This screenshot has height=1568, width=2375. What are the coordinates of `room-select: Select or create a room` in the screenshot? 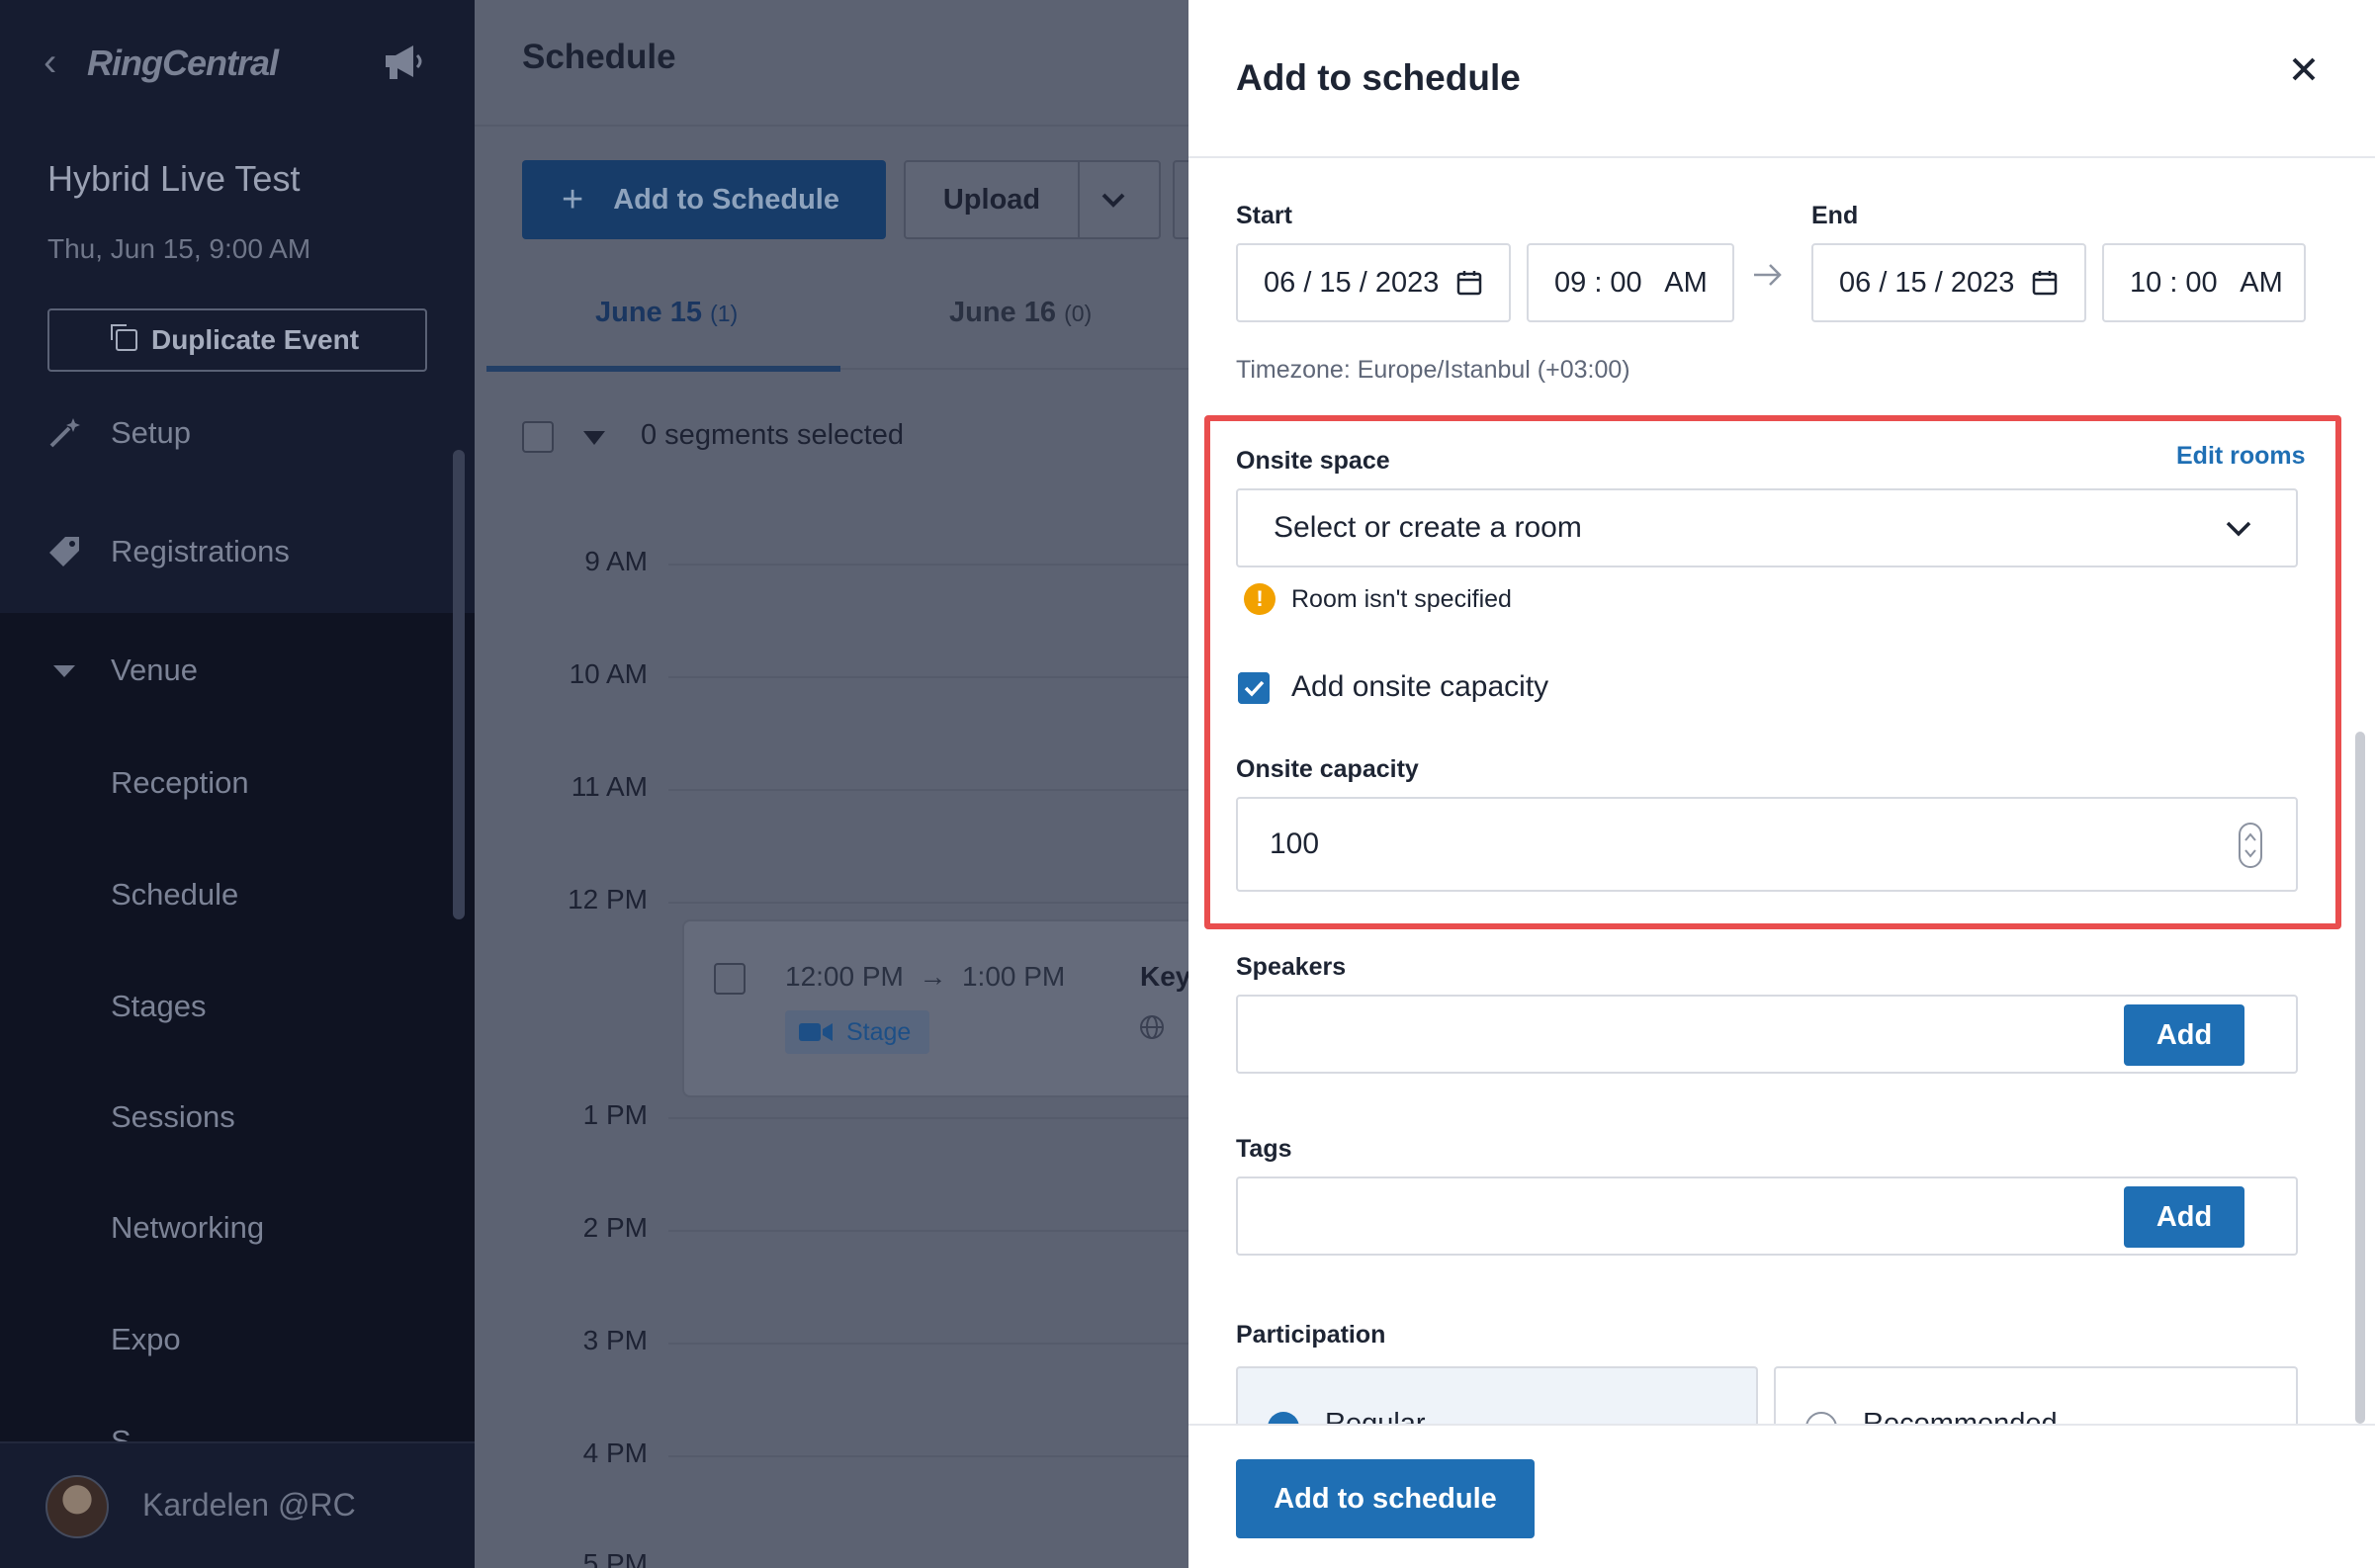 It's located at (1767, 527).